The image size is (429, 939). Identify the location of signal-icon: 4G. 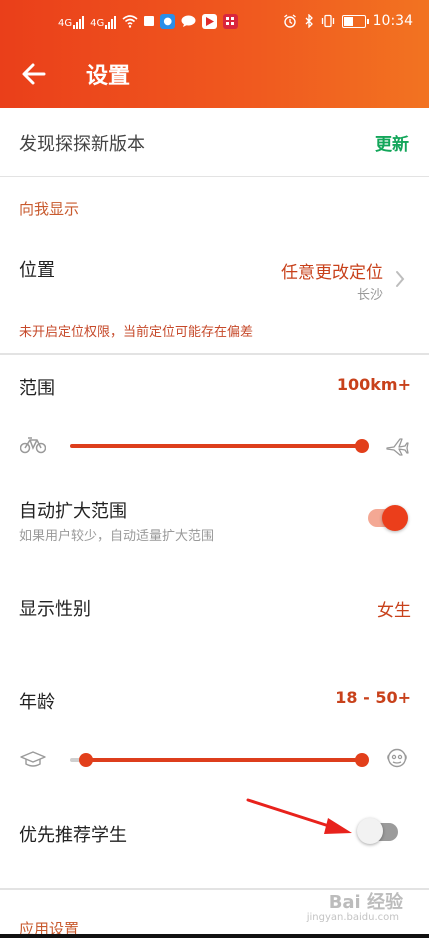
(71, 21).